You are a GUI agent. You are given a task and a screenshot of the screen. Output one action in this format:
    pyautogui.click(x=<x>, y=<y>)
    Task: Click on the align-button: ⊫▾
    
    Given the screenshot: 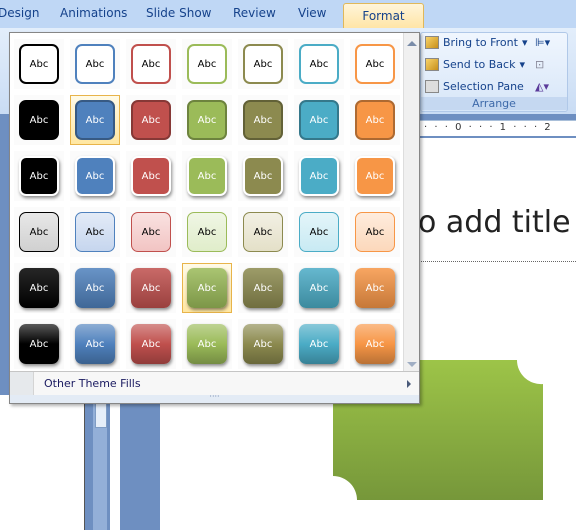 What is the action you would take?
    pyautogui.click(x=542, y=42)
    